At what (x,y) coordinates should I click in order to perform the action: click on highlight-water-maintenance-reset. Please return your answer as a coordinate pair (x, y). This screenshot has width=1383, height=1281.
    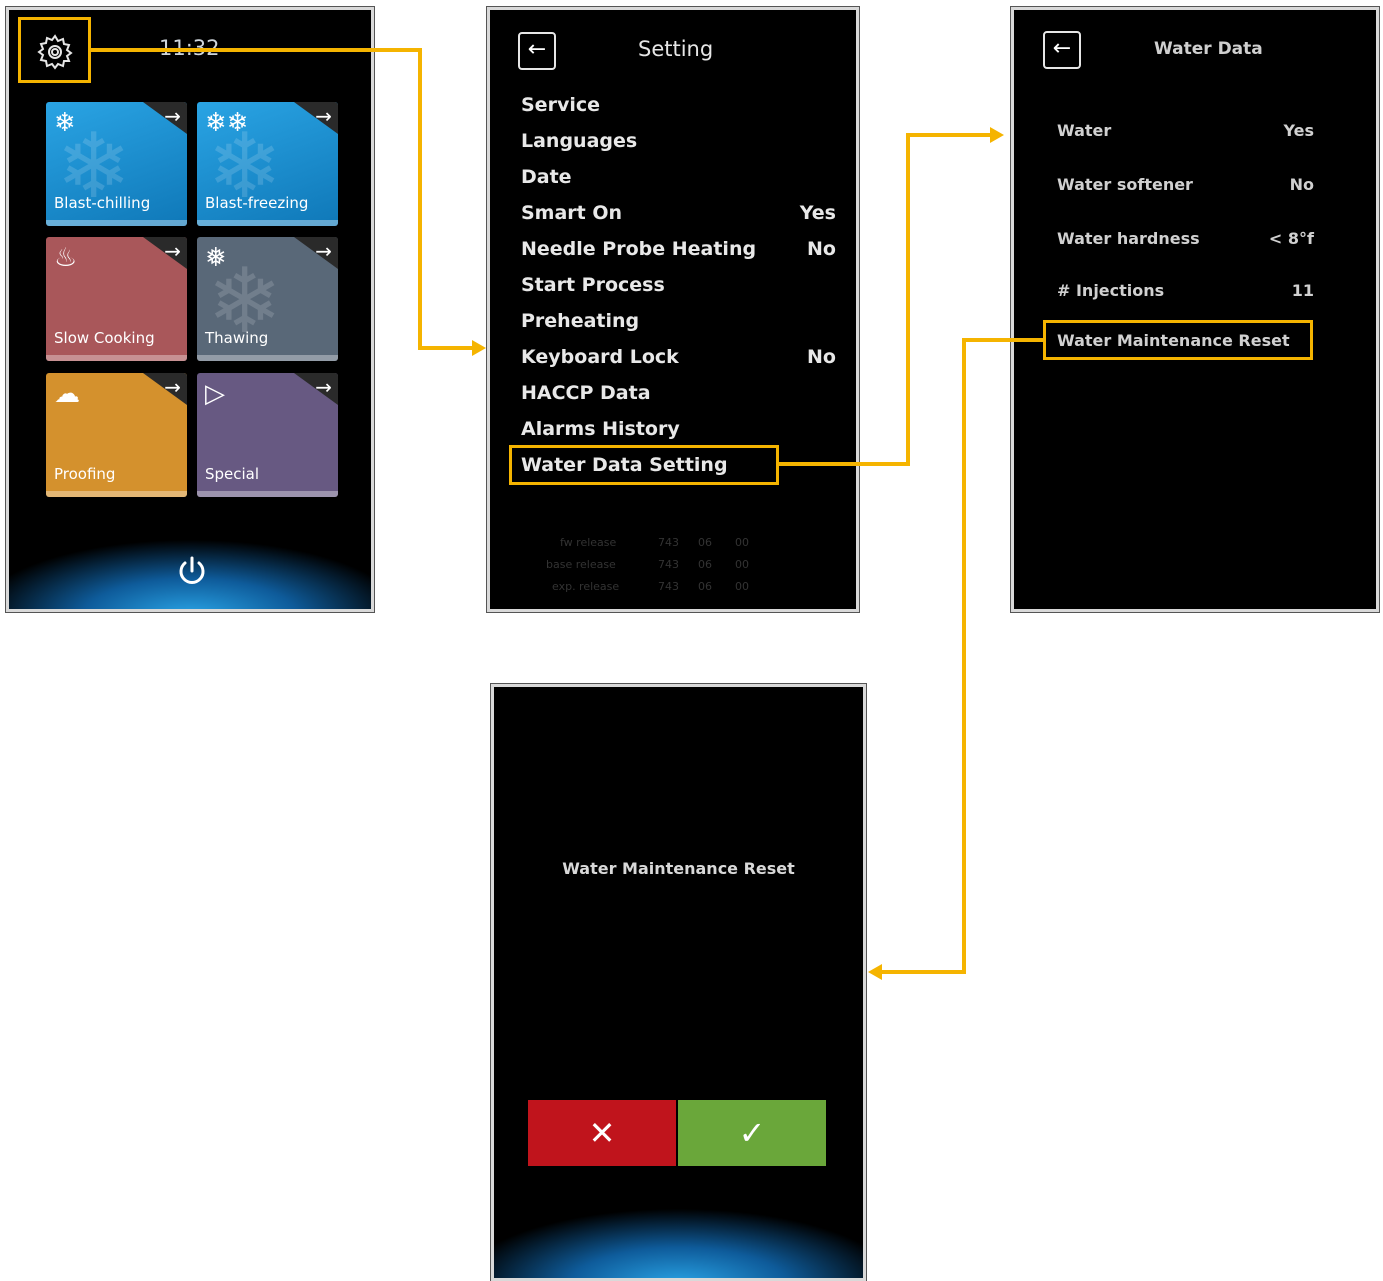
    Looking at the image, I should click on (1178, 340).